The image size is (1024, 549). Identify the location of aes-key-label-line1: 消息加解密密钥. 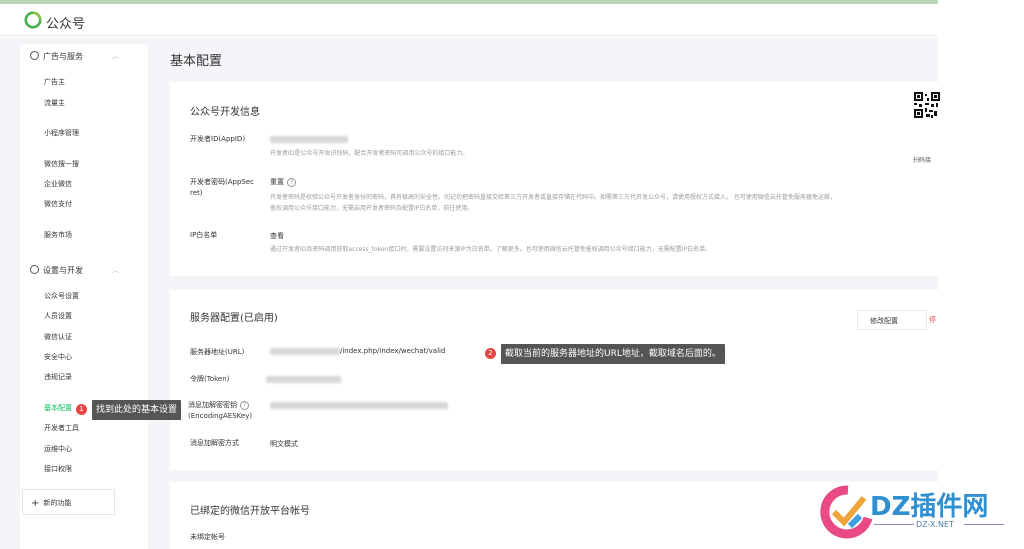
(212, 405).